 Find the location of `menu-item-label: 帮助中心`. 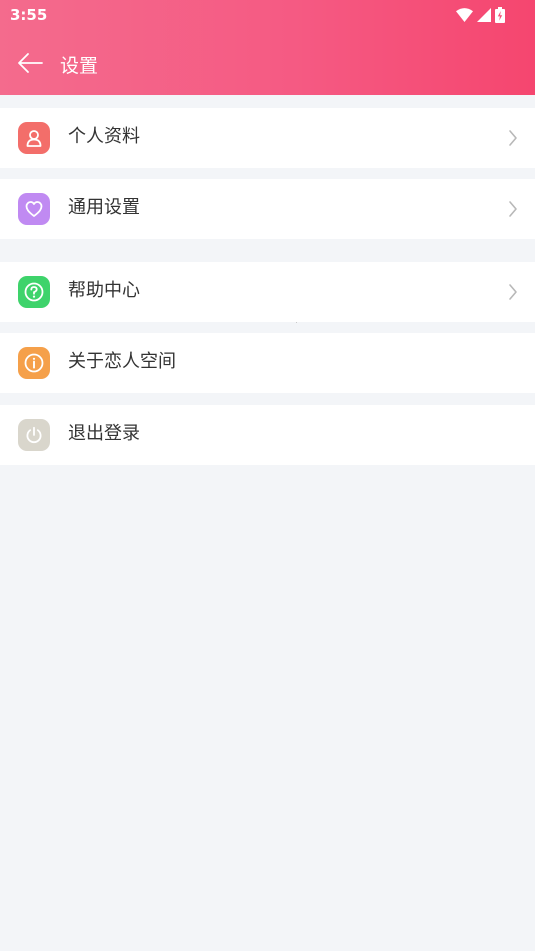

menu-item-label: 帮助中心 is located at coordinates (104, 290).